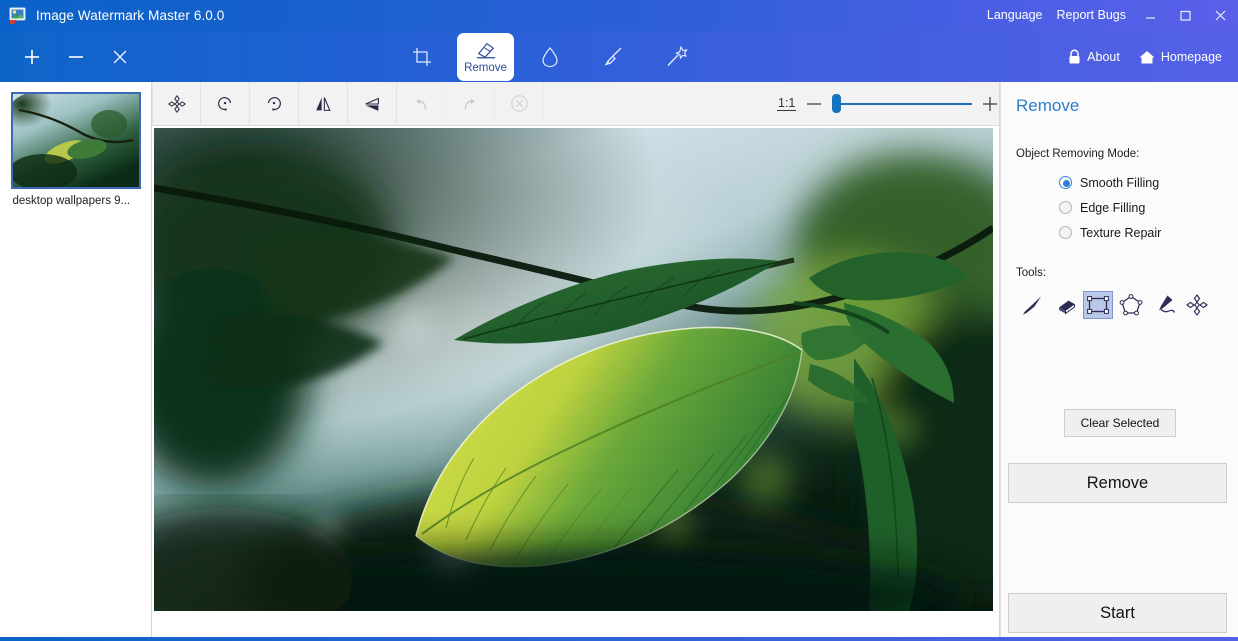 The image size is (1238, 641). I want to click on file-controls, so click(76, 56).